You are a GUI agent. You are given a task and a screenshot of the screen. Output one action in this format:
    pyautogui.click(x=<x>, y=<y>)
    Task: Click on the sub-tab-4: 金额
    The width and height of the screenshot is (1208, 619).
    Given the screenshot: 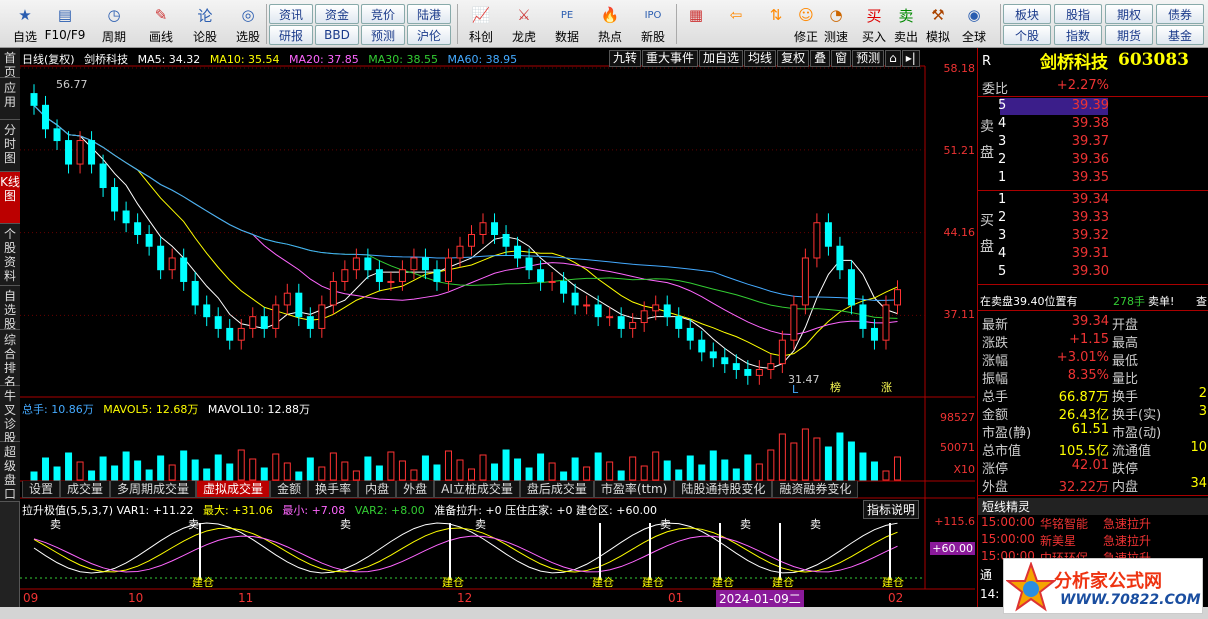 What is the action you would take?
    pyautogui.click(x=289, y=489)
    